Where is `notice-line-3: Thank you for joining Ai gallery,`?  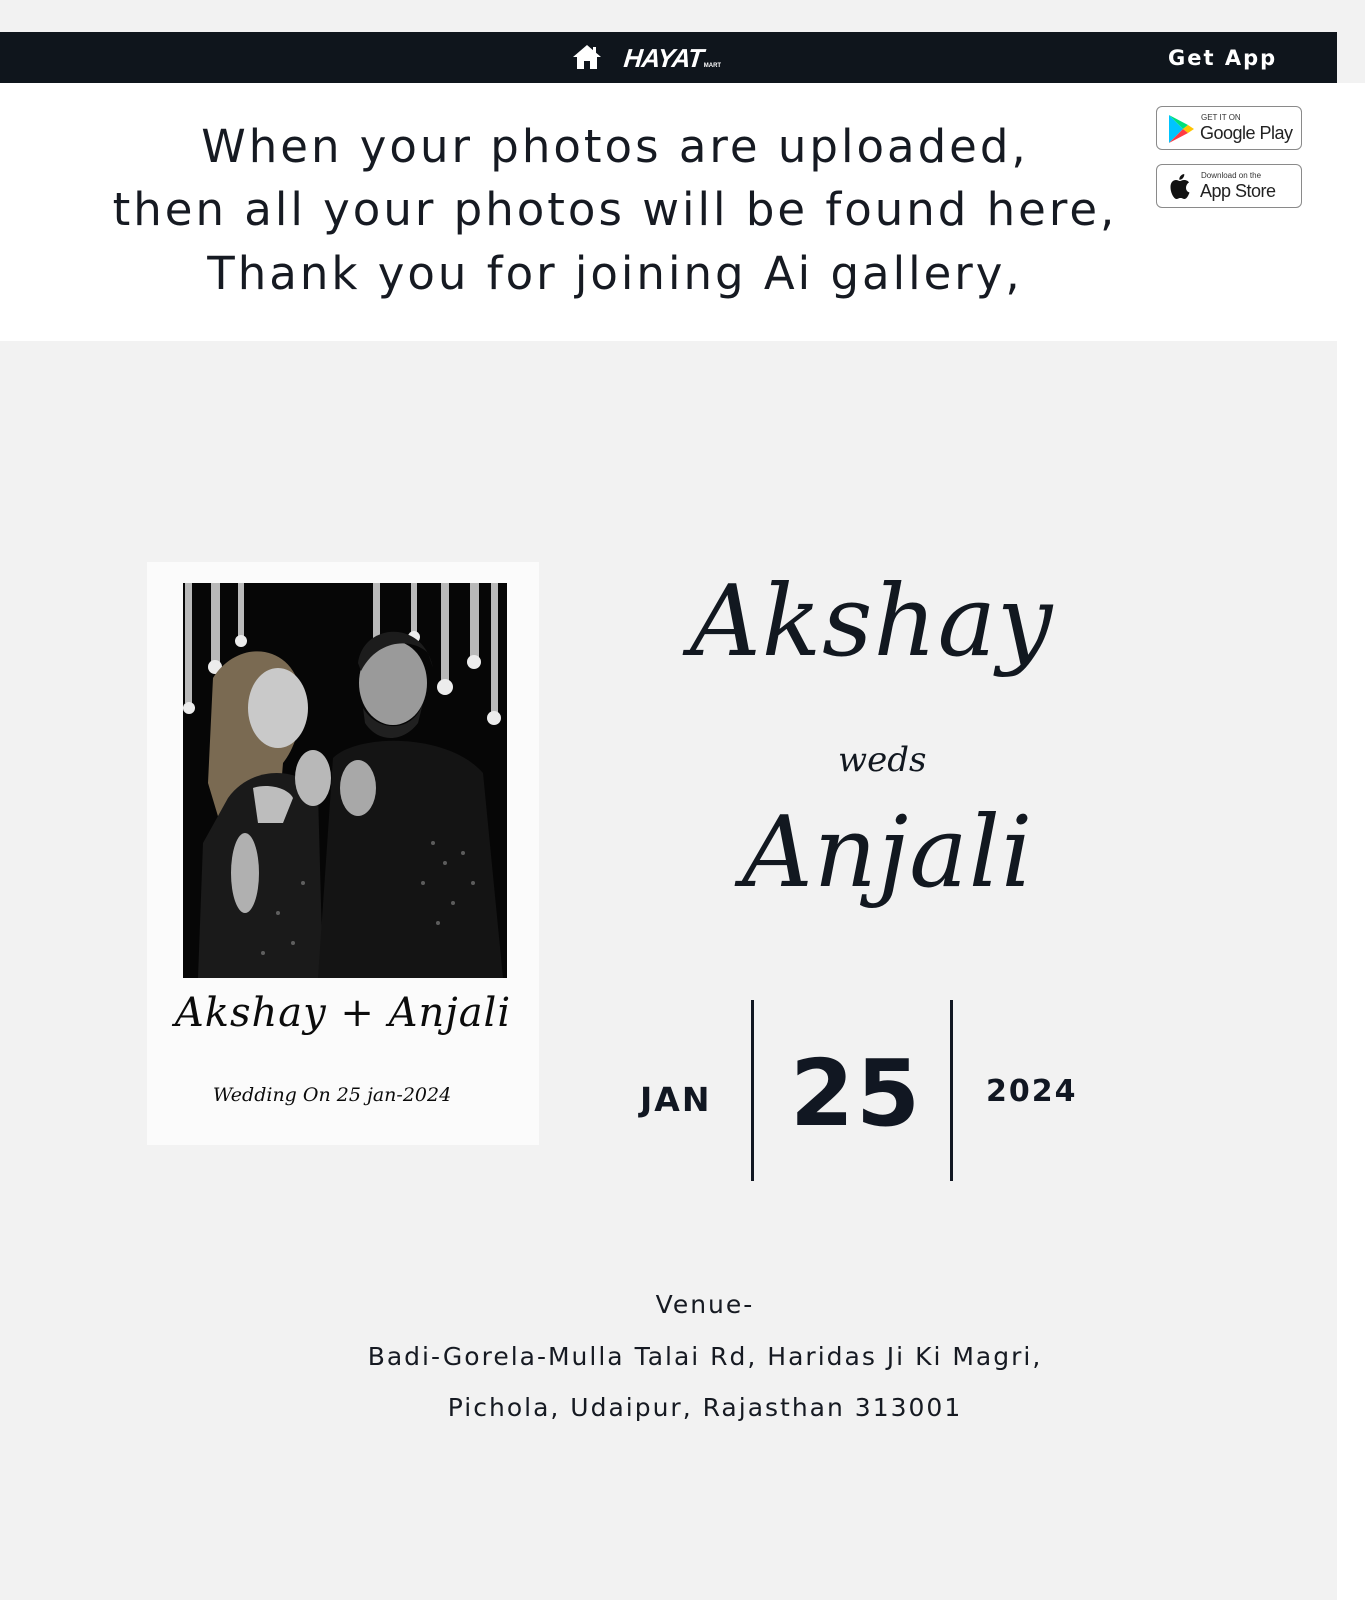 notice-line-3: Thank you for joining Ai gallery, is located at coordinates (615, 273).